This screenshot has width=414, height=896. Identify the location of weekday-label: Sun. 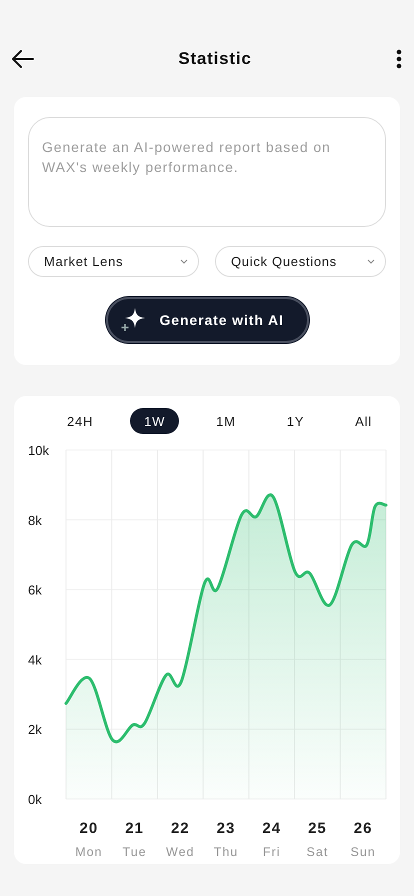
(363, 852).